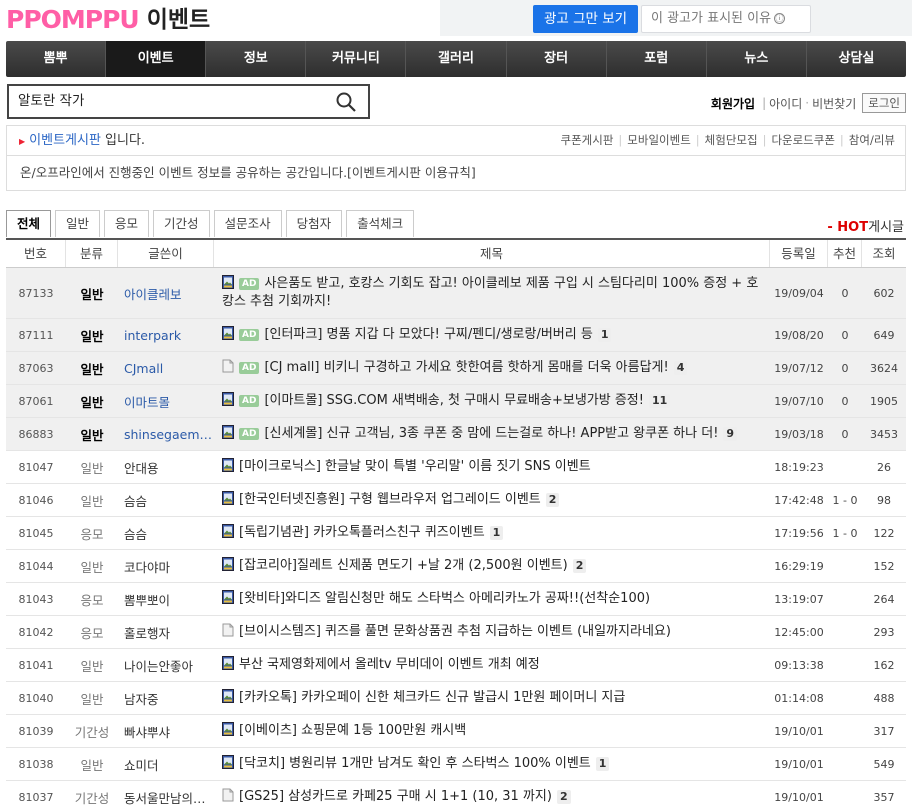 This screenshot has width=912, height=809. What do you see at coordinates (22, 141) in the screenshot?
I see `arrow-icon: ▶` at bounding box center [22, 141].